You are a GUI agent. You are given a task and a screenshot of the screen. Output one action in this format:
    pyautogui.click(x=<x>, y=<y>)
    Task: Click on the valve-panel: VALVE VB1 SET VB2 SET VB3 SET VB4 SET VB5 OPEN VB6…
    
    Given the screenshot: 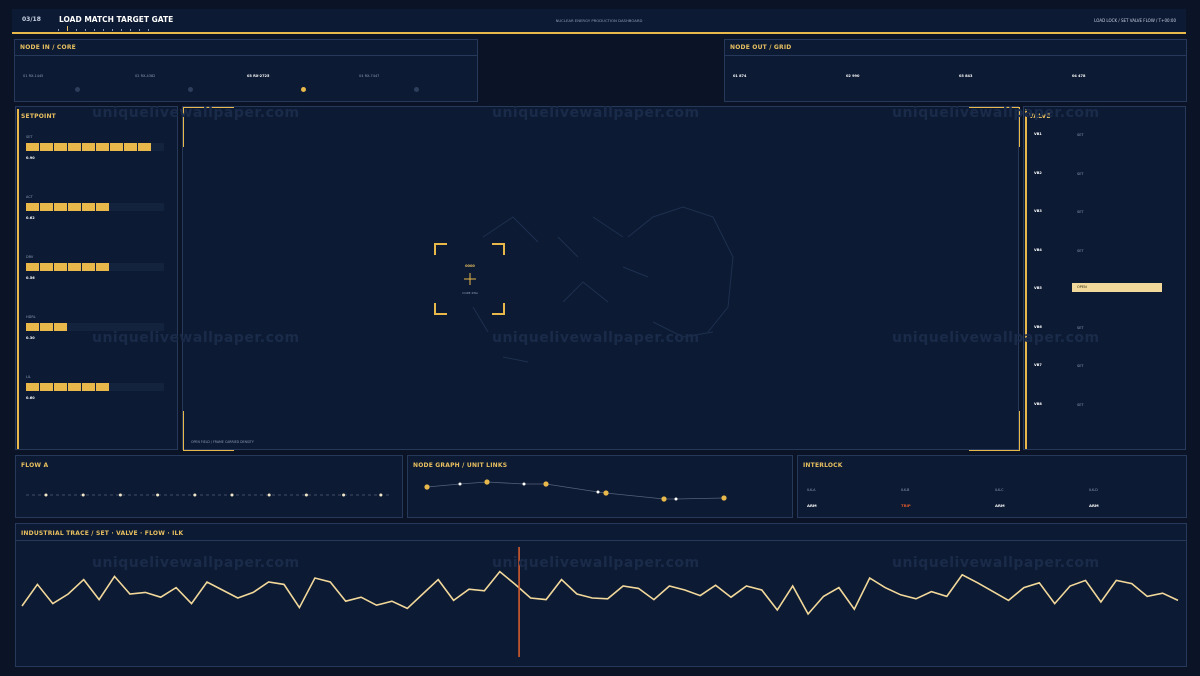 What is the action you would take?
    pyautogui.click(x=1104, y=278)
    